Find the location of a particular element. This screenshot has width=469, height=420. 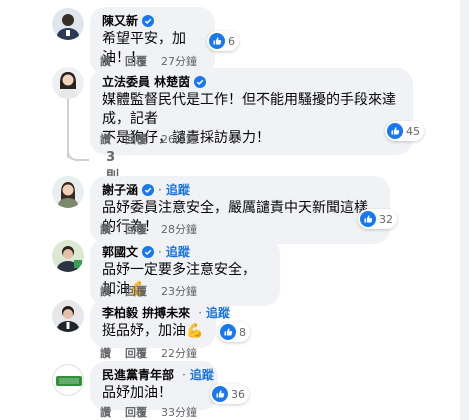

scrollbar-track is located at coordinates (464, 210).